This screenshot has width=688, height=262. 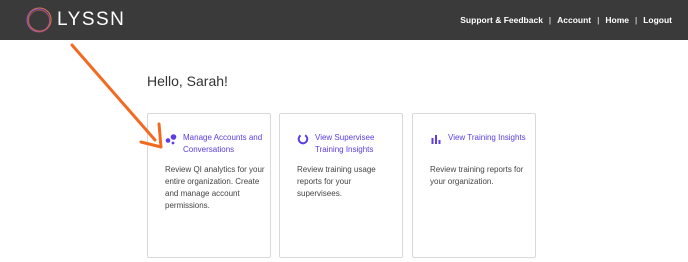 What do you see at coordinates (228, 144) in the screenshot?
I see `card-title-link: Manage Accounts and Conversations` at bounding box center [228, 144].